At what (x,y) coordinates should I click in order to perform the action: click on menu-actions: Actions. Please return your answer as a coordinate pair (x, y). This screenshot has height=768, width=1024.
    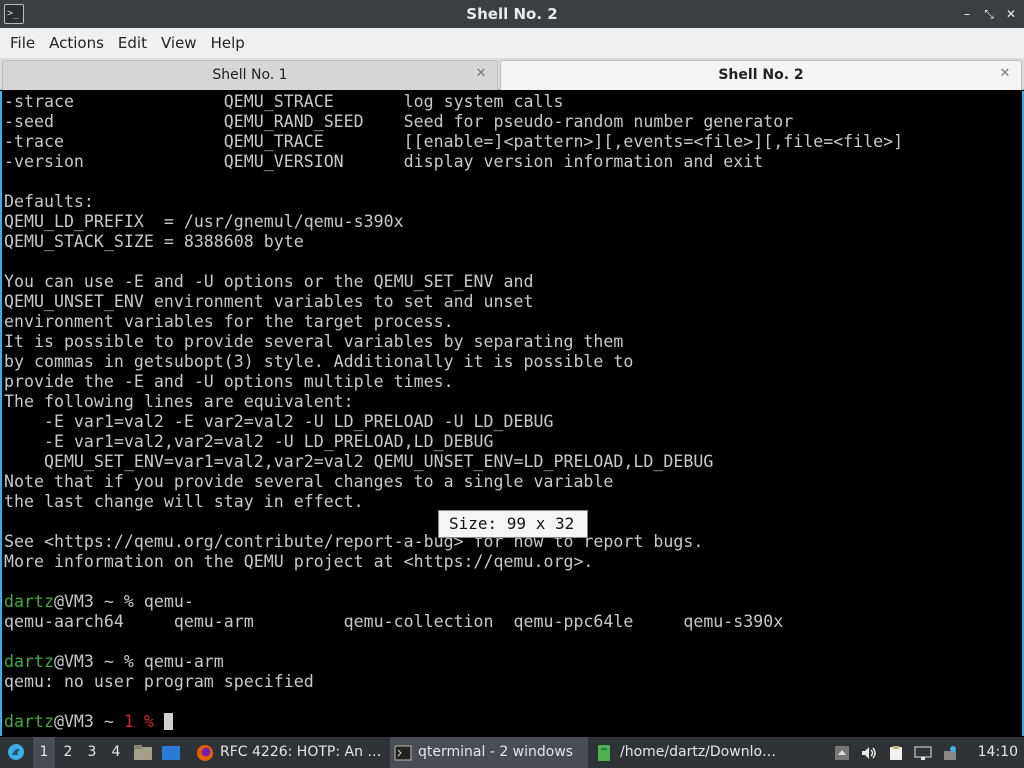
    Looking at the image, I should click on (76, 43).